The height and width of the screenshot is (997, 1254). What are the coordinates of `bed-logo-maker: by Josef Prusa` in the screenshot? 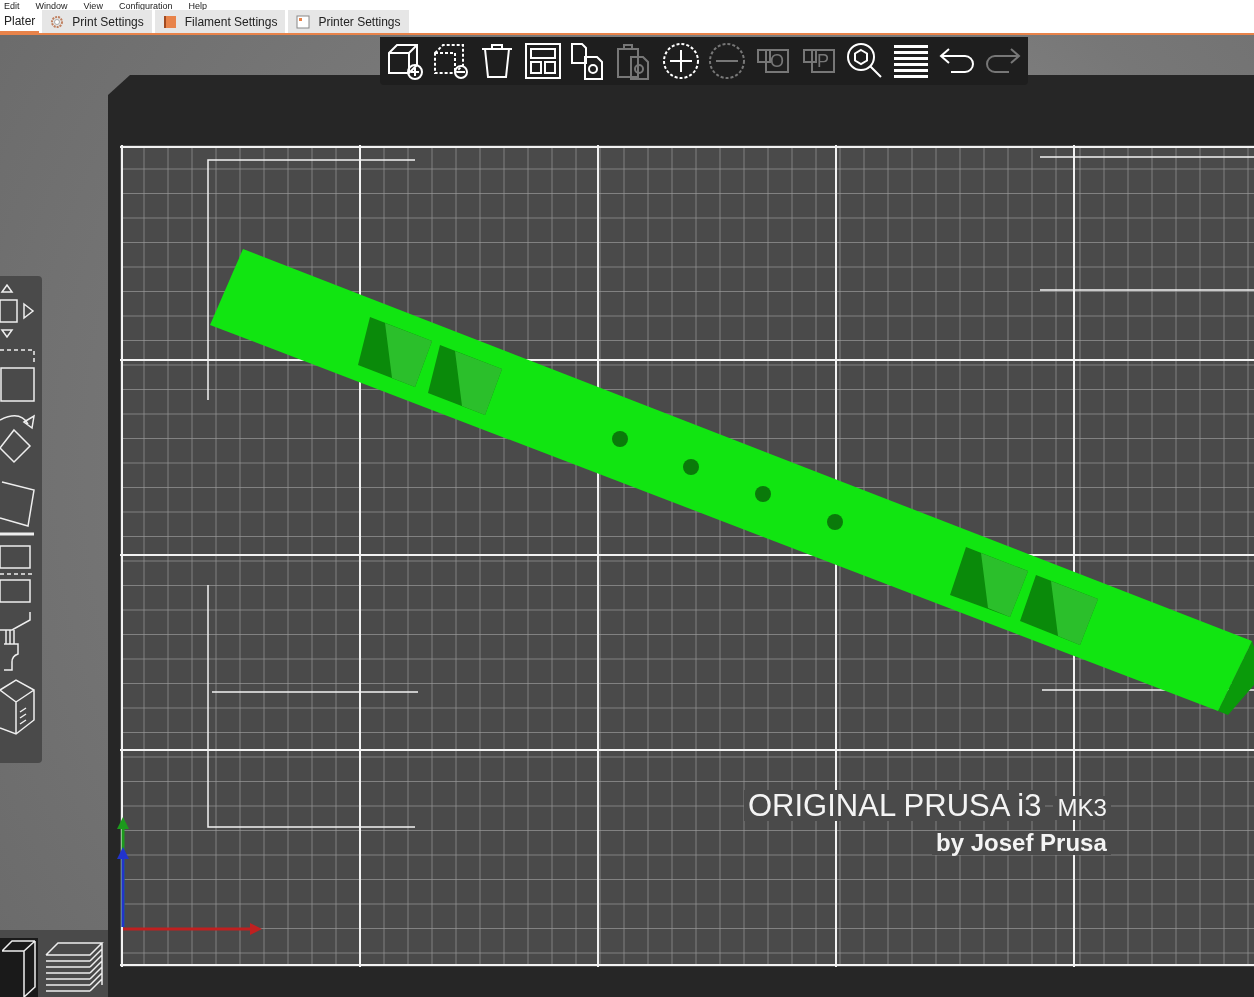 It's located at (1021, 843).